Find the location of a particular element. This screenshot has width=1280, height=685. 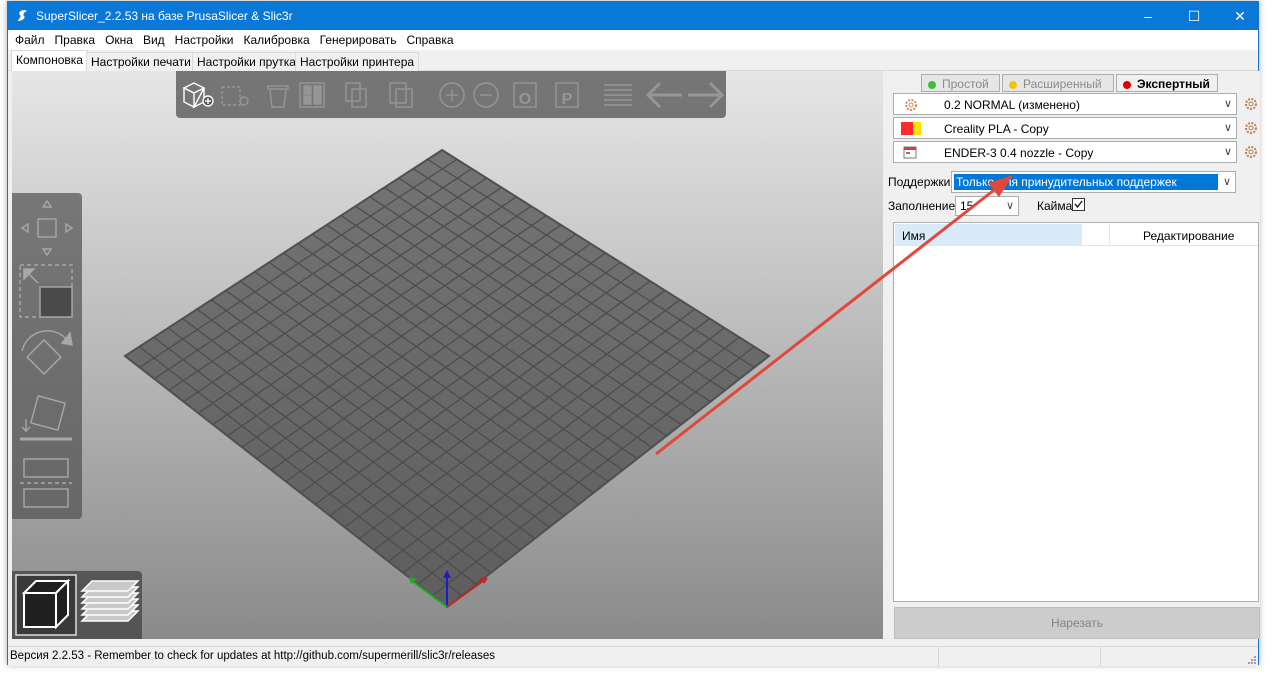

add-instance-icon is located at coordinates (452, 95).